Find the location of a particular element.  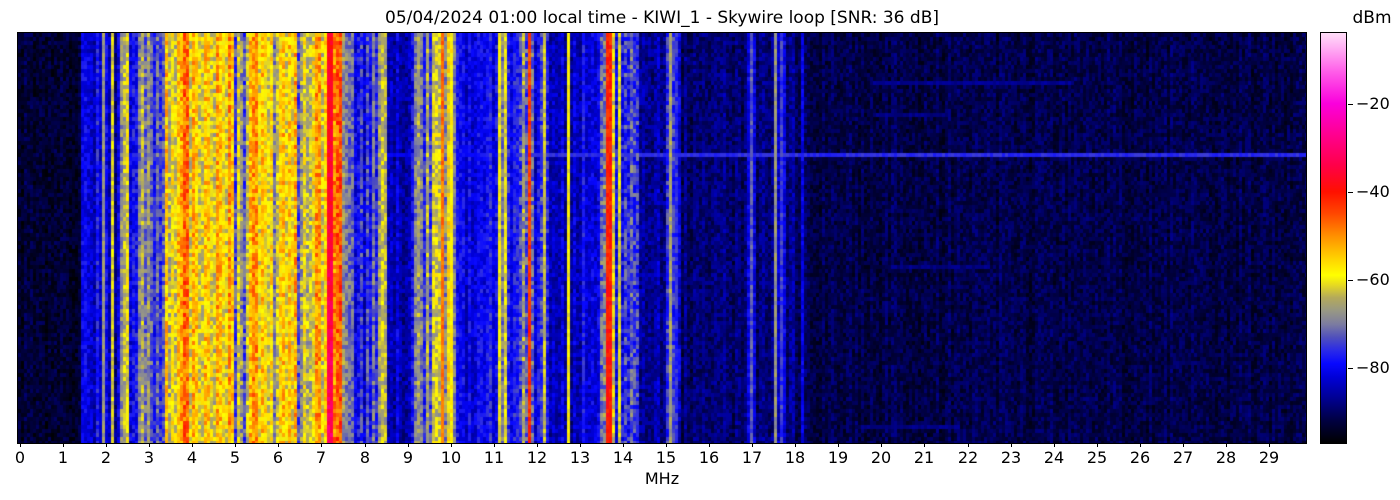

colorbar-tick-label: −60 is located at coordinates (1373, 279).